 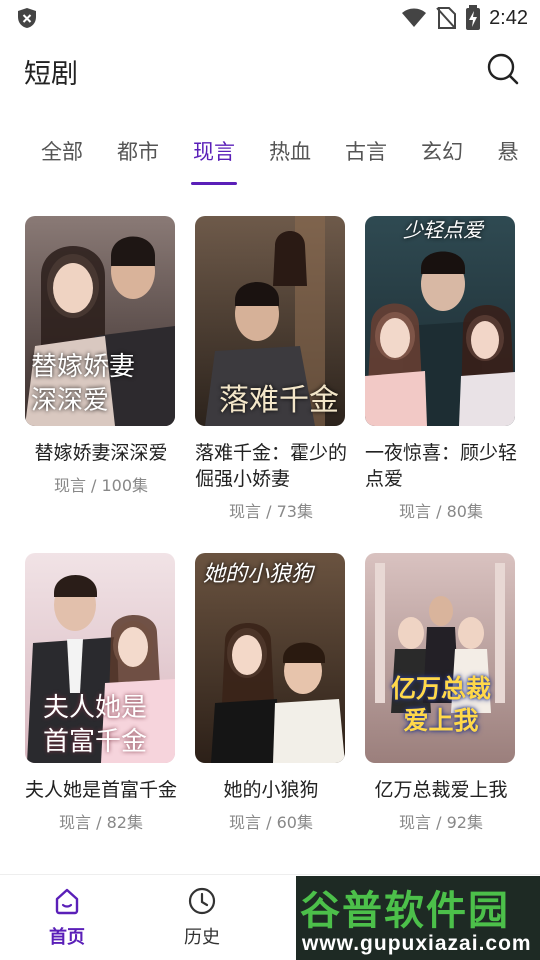 I want to click on drama-card: 少轻点爱 一夜惊喜：顾少轻点爱 现言 / 80集, so click(x=441, y=369).